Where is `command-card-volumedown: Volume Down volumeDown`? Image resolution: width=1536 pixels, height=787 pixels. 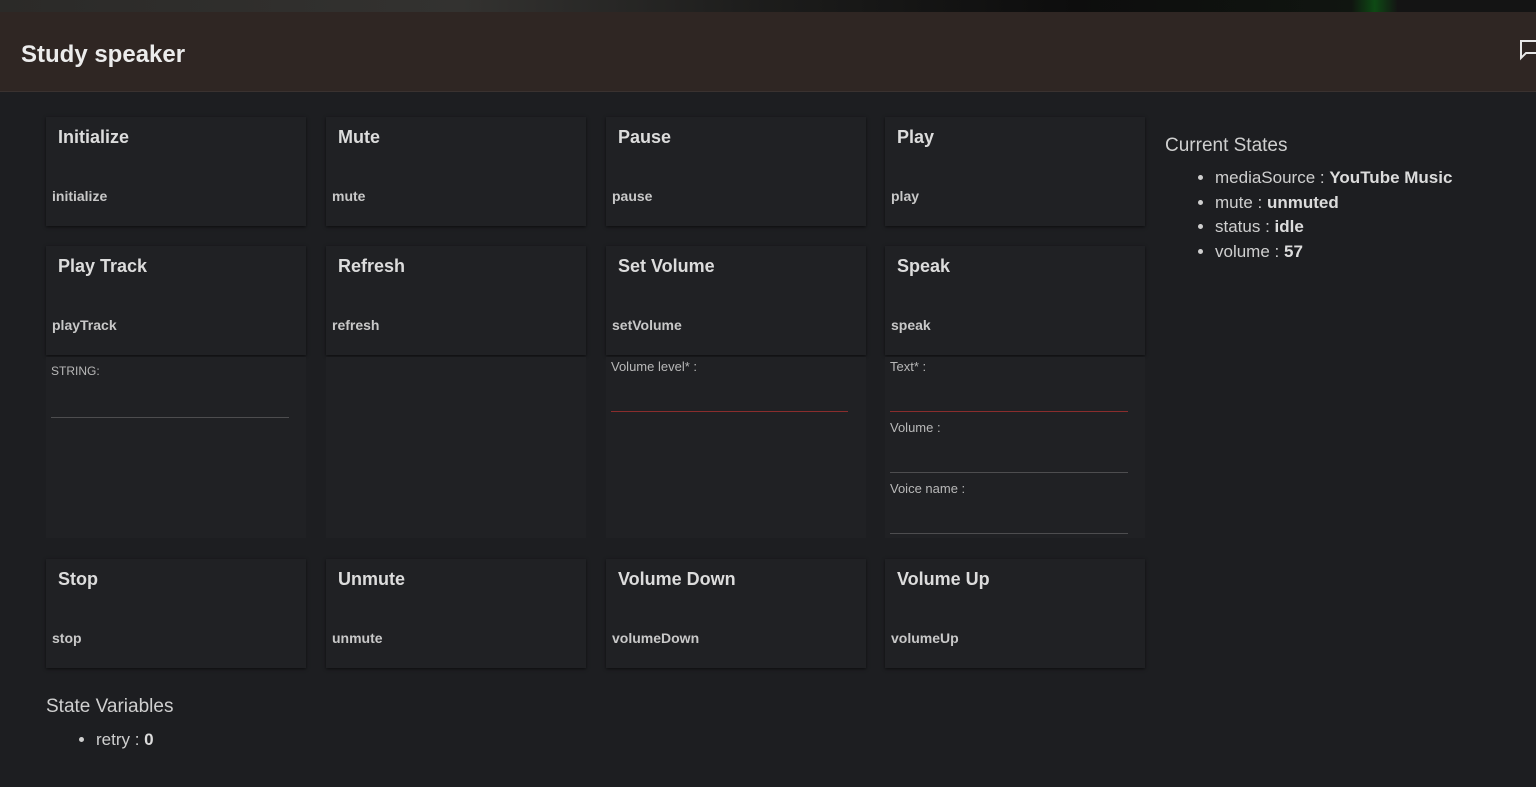 command-card-volumedown: Volume Down volumeDown is located at coordinates (736, 613).